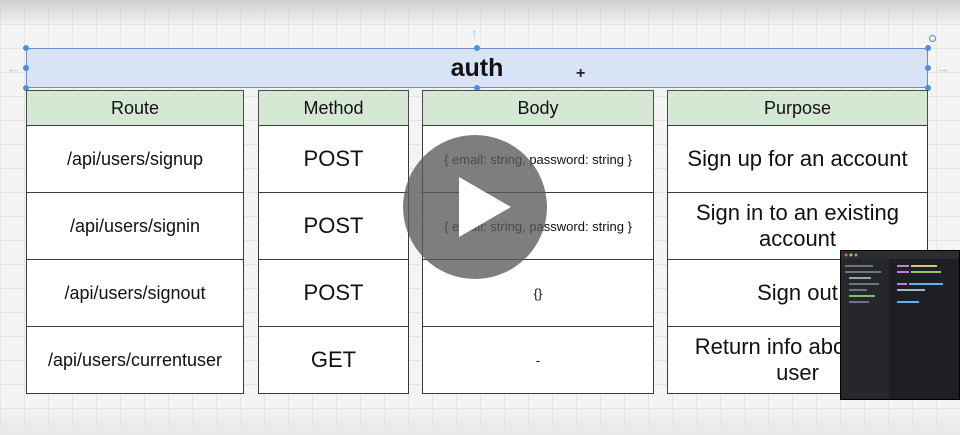  I want to click on connect-arrow-left-icon: ←, so click(13, 68).